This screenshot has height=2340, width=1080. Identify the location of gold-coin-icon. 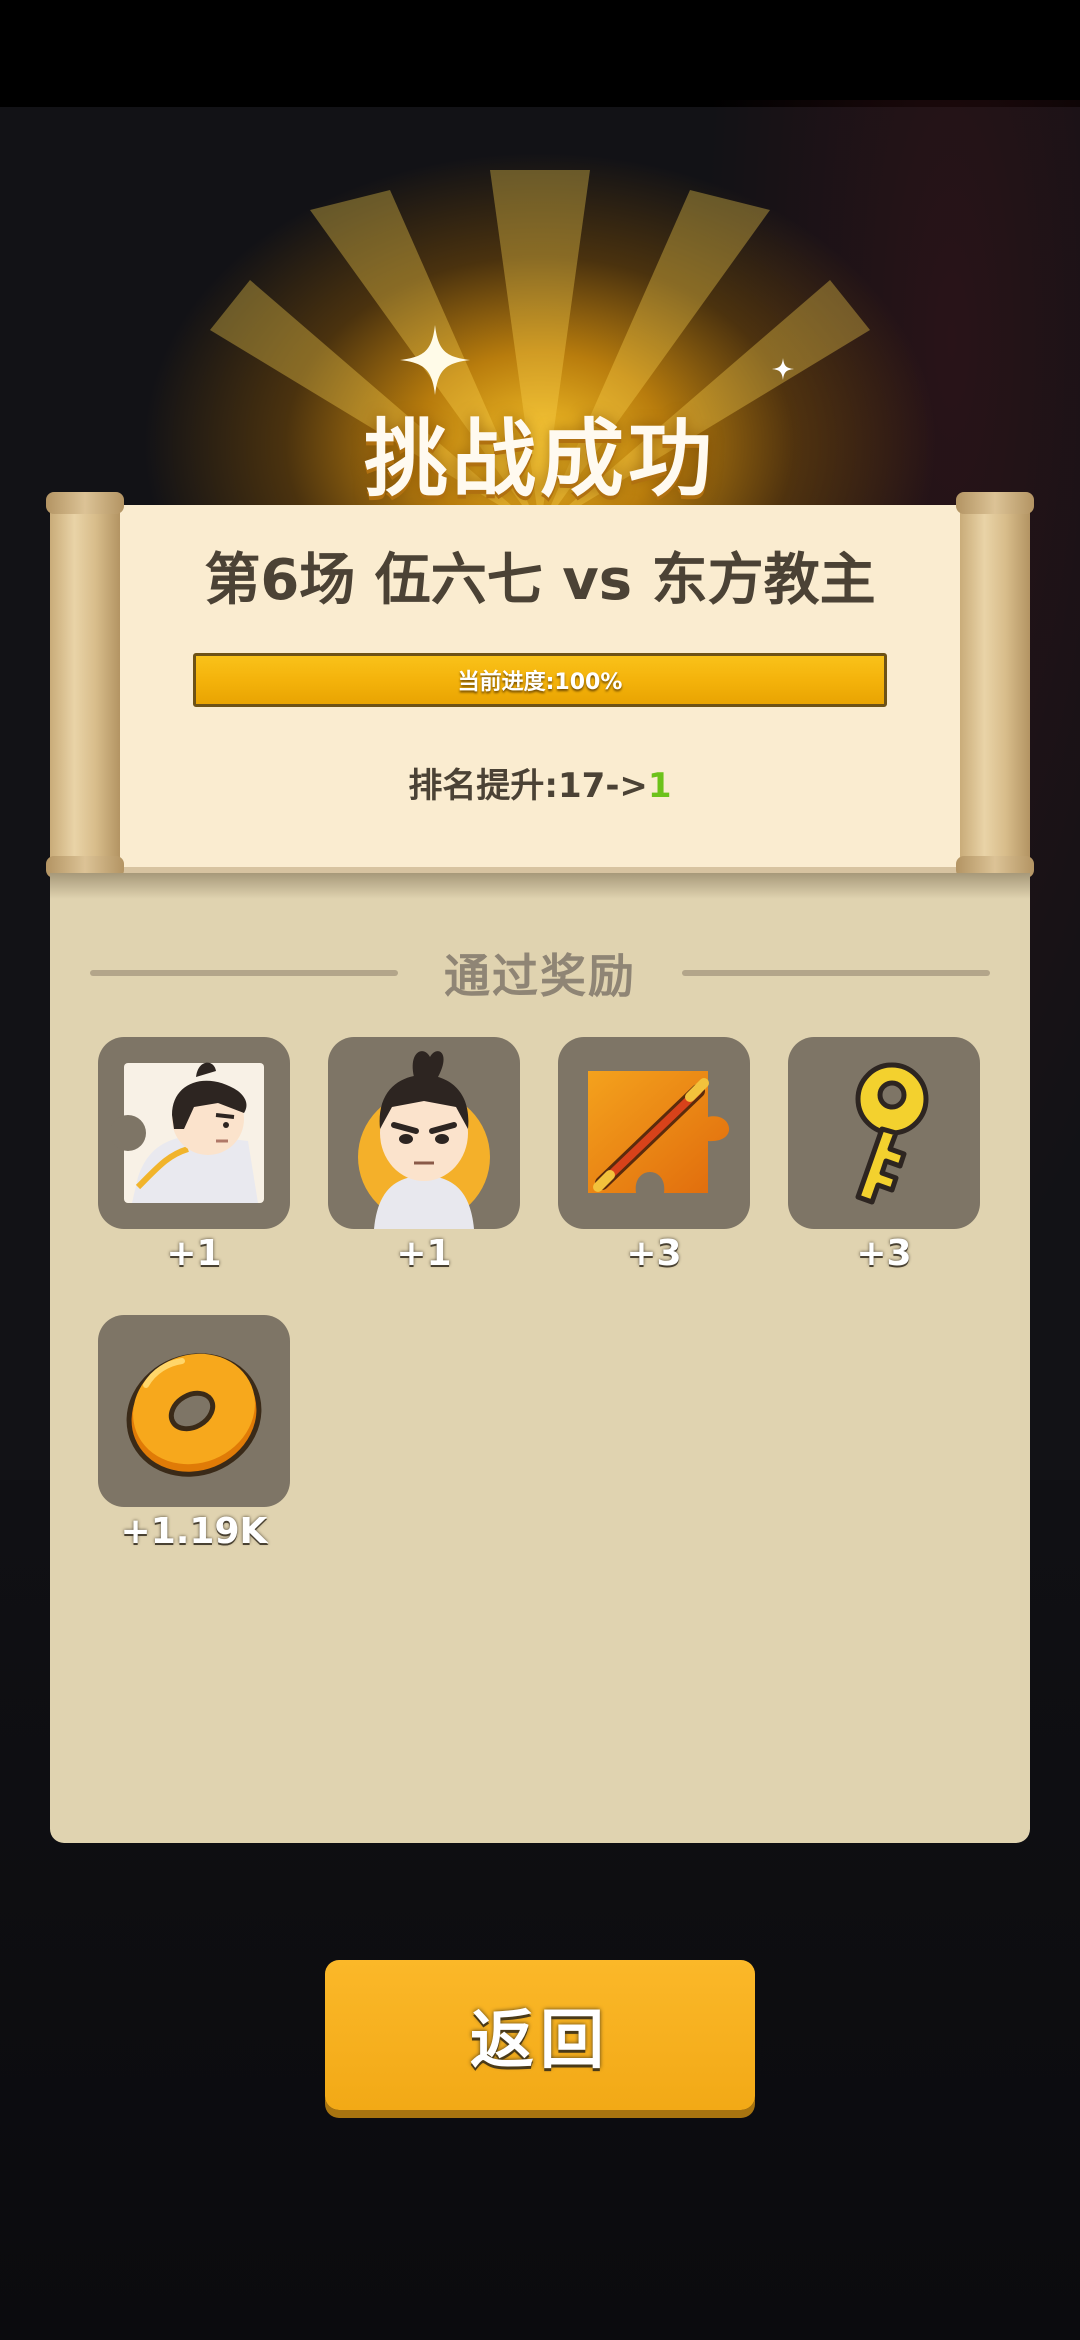
(194, 1415).